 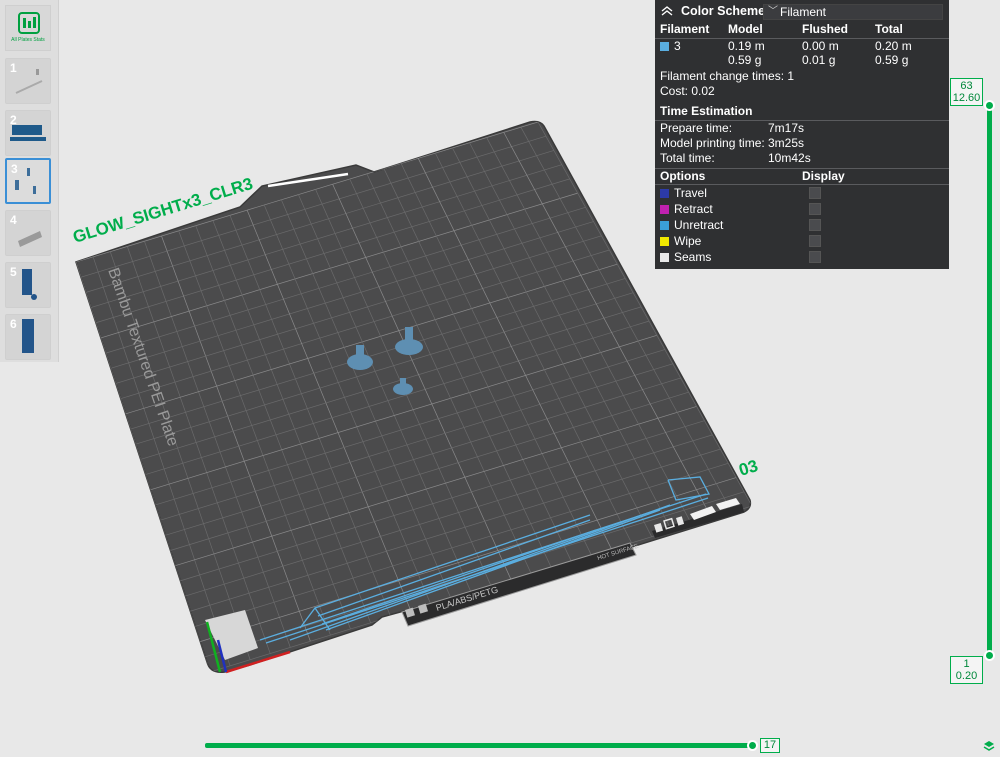 I want to click on option-label: Wipe, so click(x=688, y=241).